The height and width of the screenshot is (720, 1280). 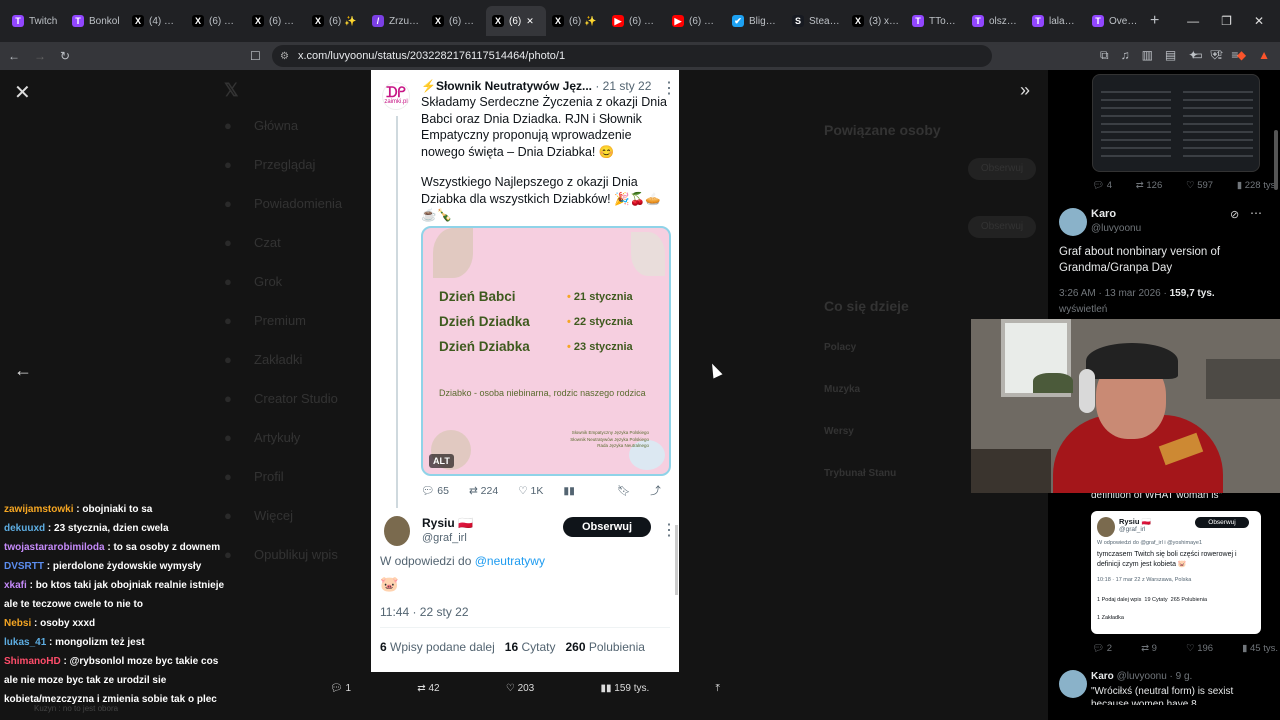 What do you see at coordinates (530, 21) in the screenshot?
I see `tab-close-icon: ✕` at bounding box center [530, 21].